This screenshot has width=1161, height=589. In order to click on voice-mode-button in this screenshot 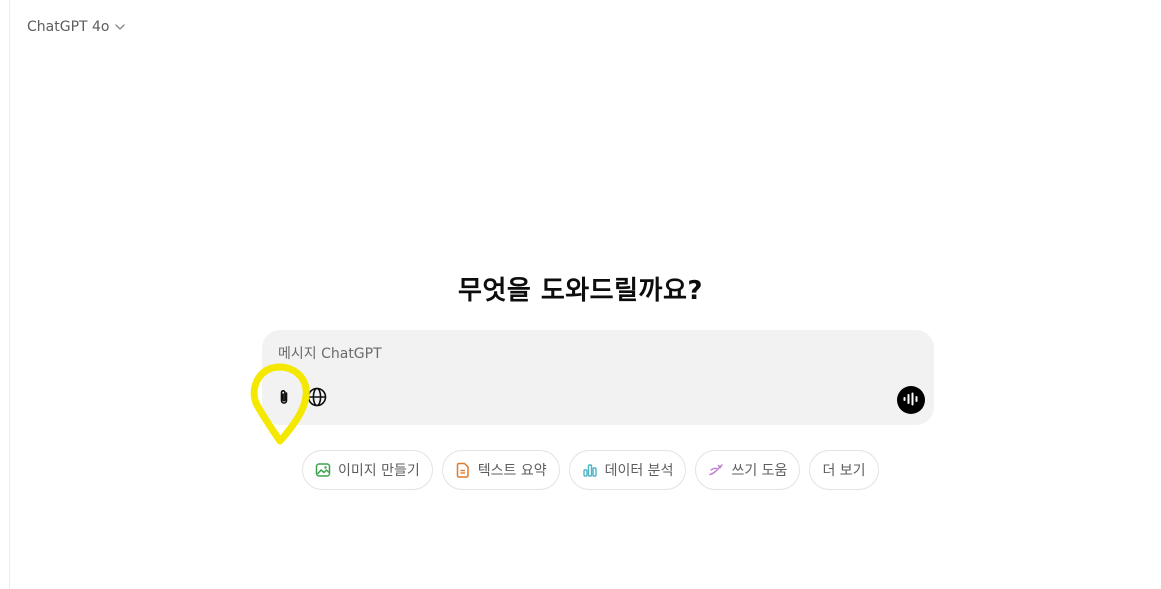, I will do `click(911, 400)`.